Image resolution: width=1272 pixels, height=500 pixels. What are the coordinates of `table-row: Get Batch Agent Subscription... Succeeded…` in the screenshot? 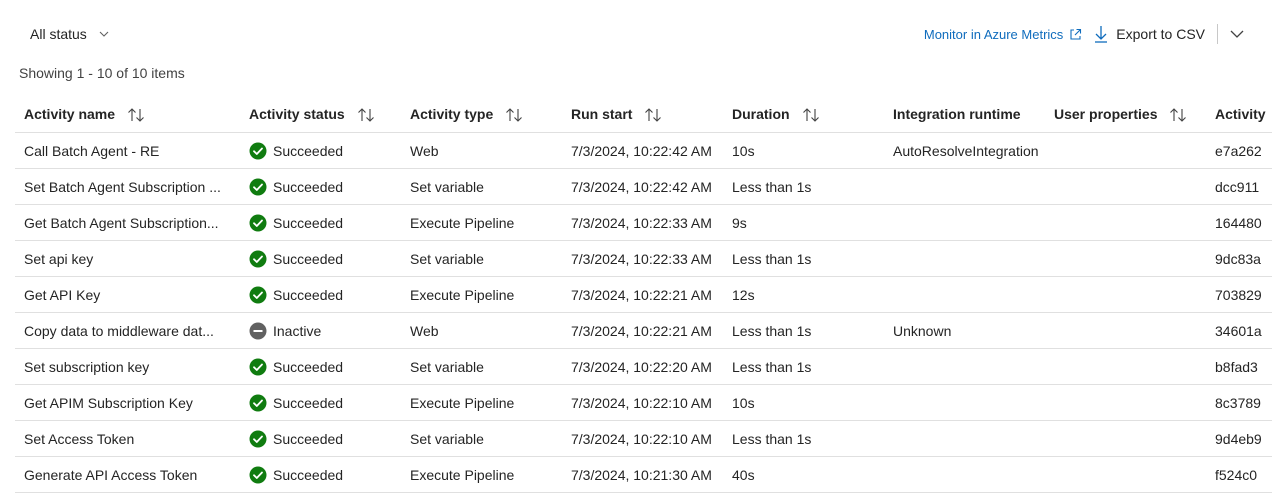 It's located at (643, 222).